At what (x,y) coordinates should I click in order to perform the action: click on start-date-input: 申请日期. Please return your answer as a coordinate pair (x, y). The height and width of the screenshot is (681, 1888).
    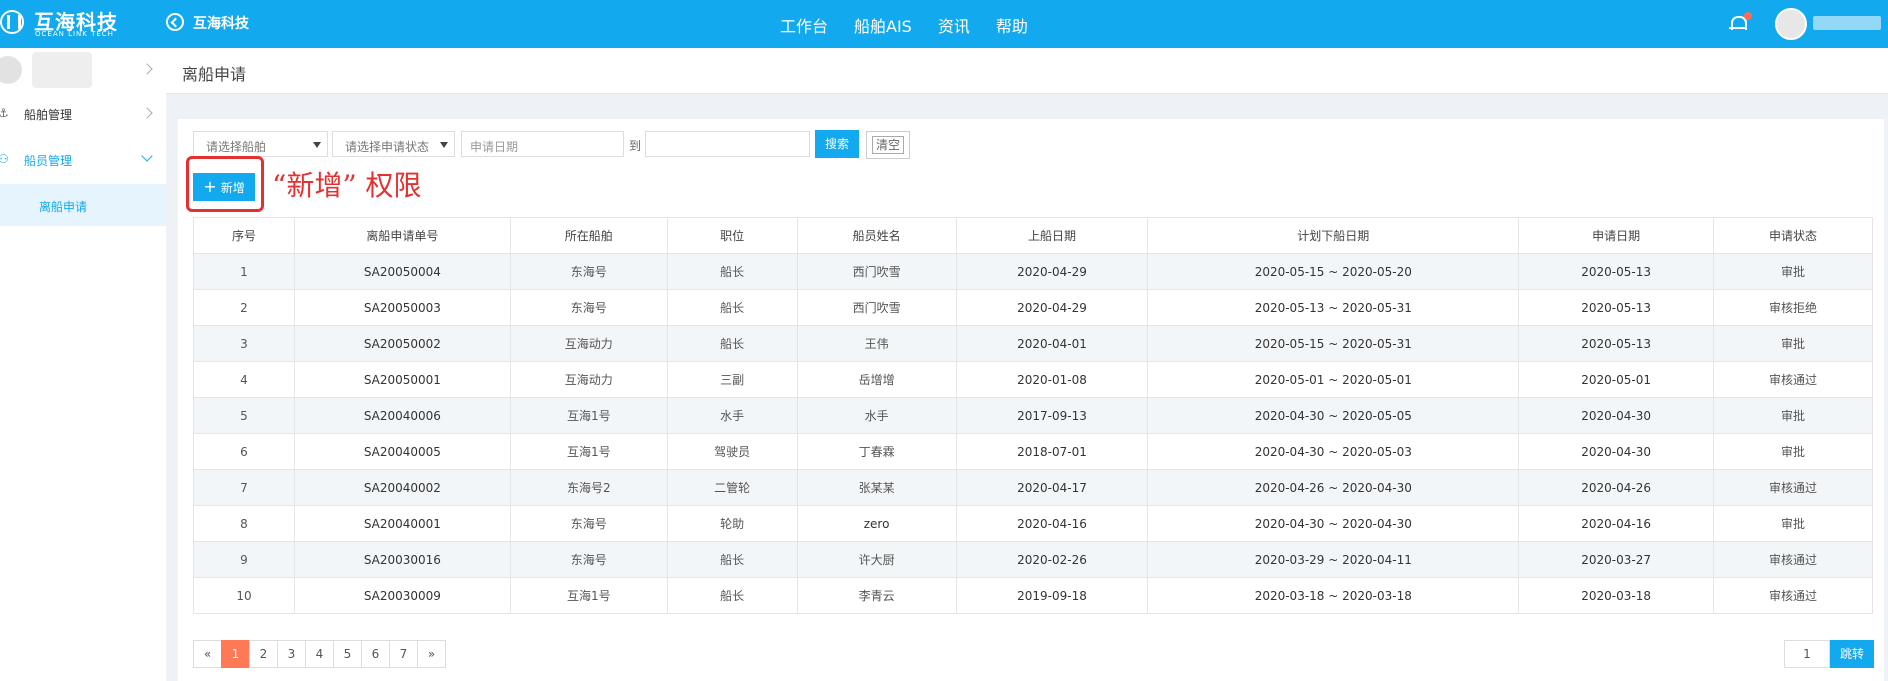
    Looking at the image, I should click on (542, 144).